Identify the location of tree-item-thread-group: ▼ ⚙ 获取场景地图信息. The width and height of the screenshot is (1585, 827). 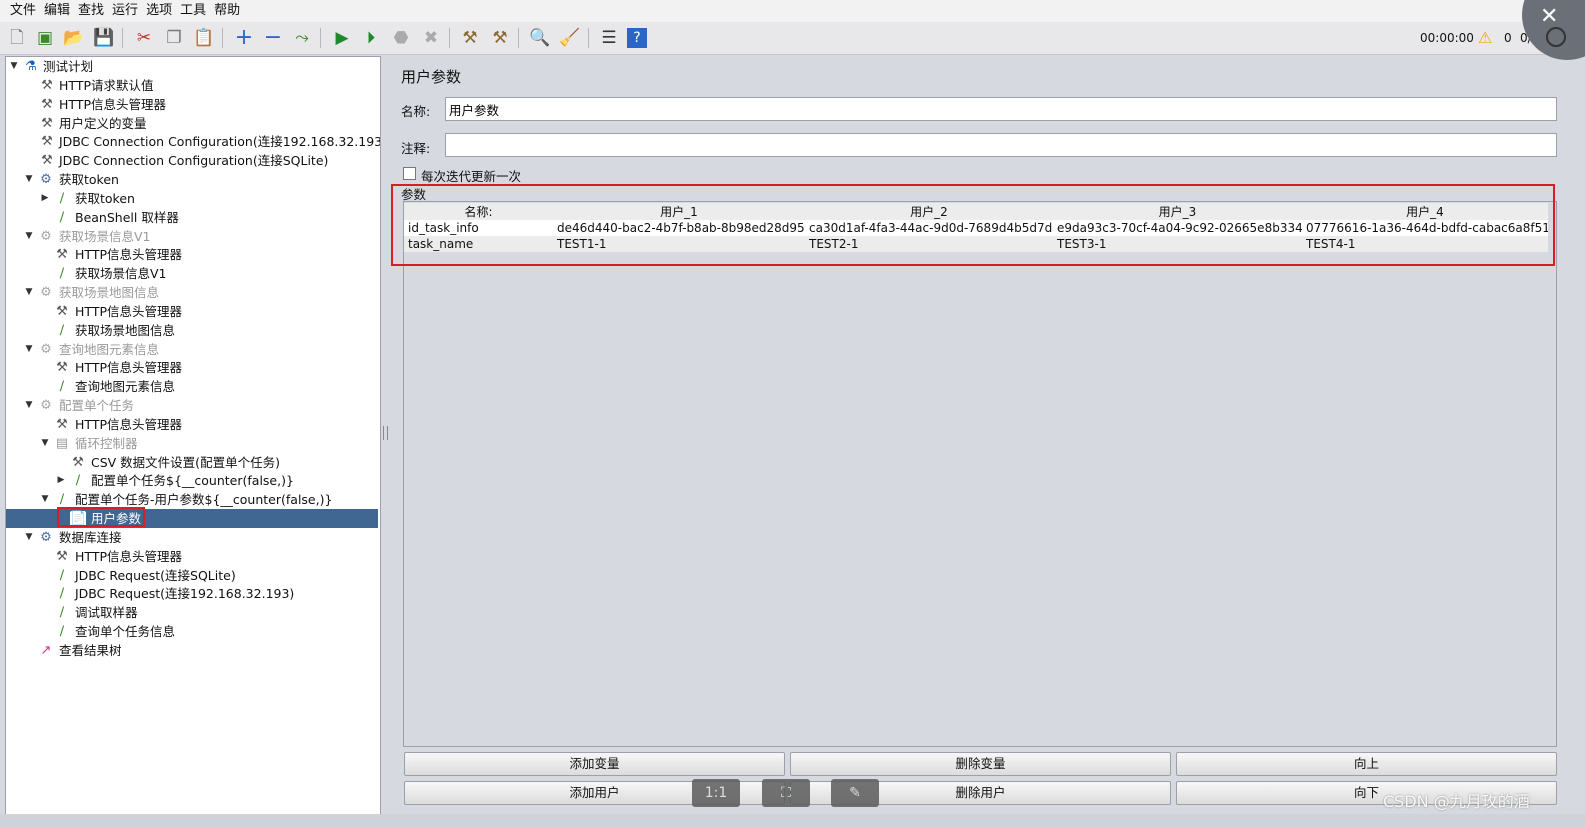
(192, 292).